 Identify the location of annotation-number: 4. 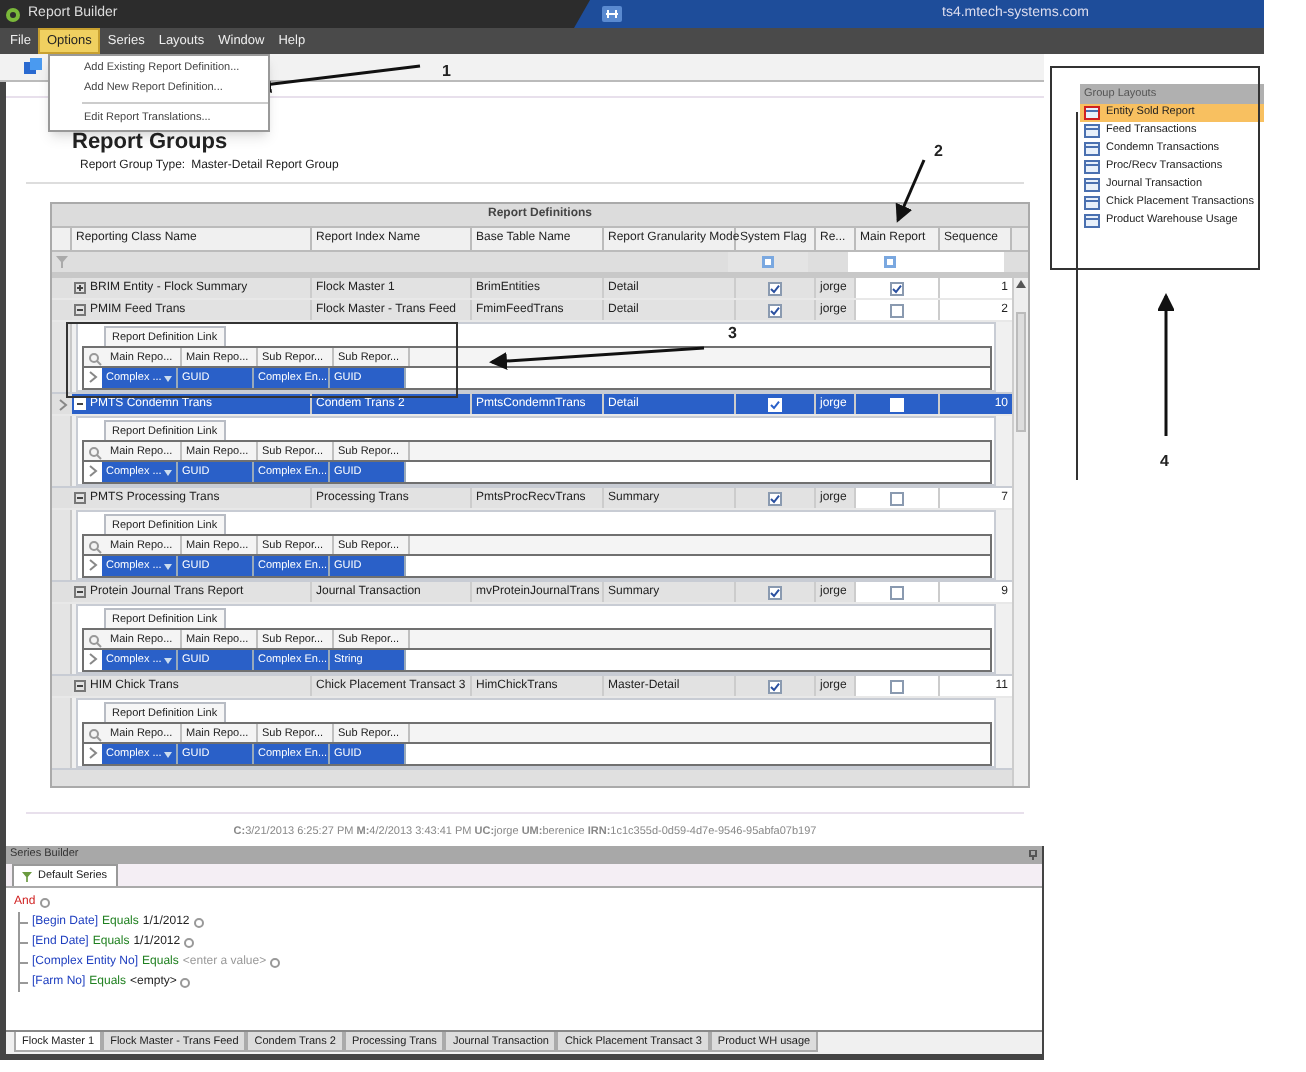
(1164, 462).